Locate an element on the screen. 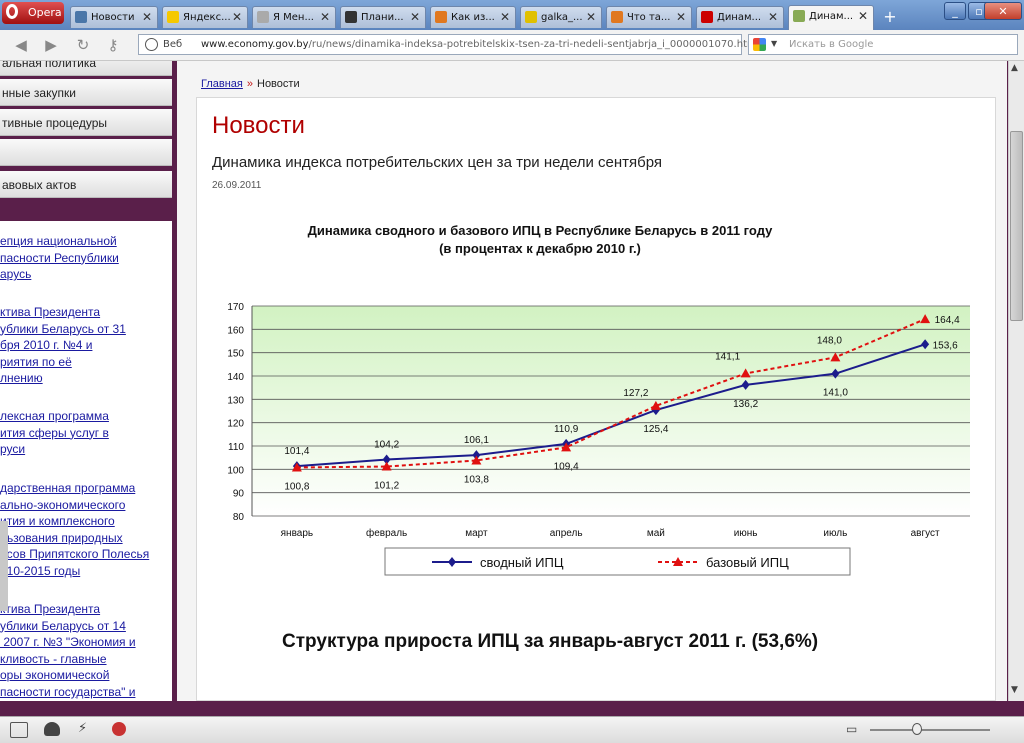 The width and height of the screenshot is (1024, 743). vk-icon is located at coordinates (81, 17).